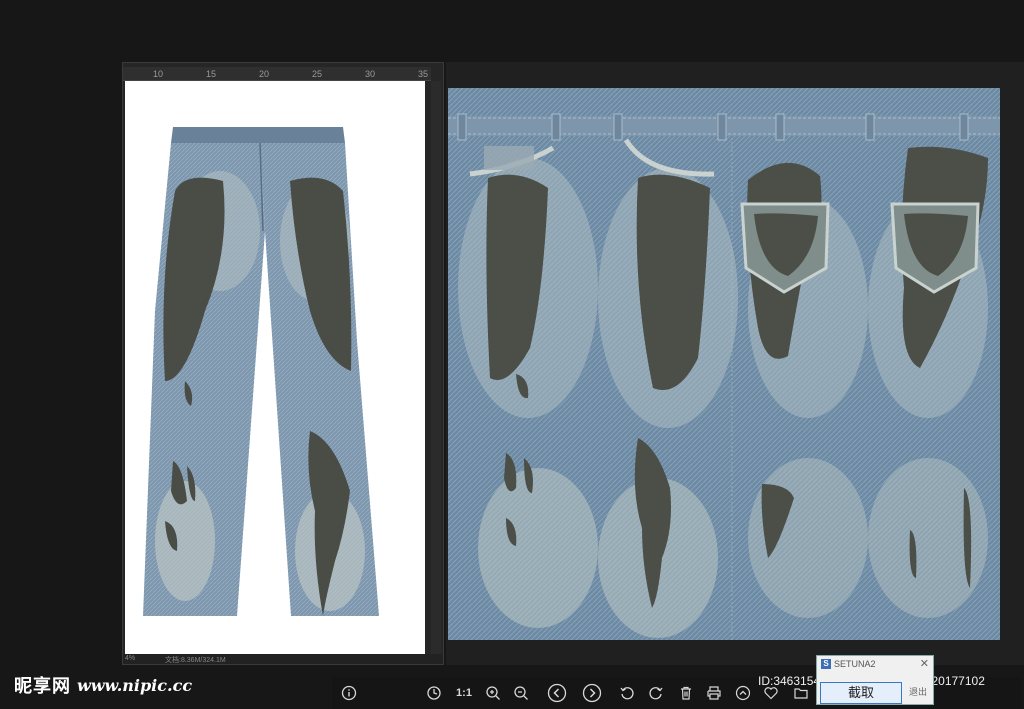 The image size is (1024, 709). What do you see at coordinates (42, 686) in the screenshot?
I see `watermark-brand: 昵享网` at bounding box center [42, 686].